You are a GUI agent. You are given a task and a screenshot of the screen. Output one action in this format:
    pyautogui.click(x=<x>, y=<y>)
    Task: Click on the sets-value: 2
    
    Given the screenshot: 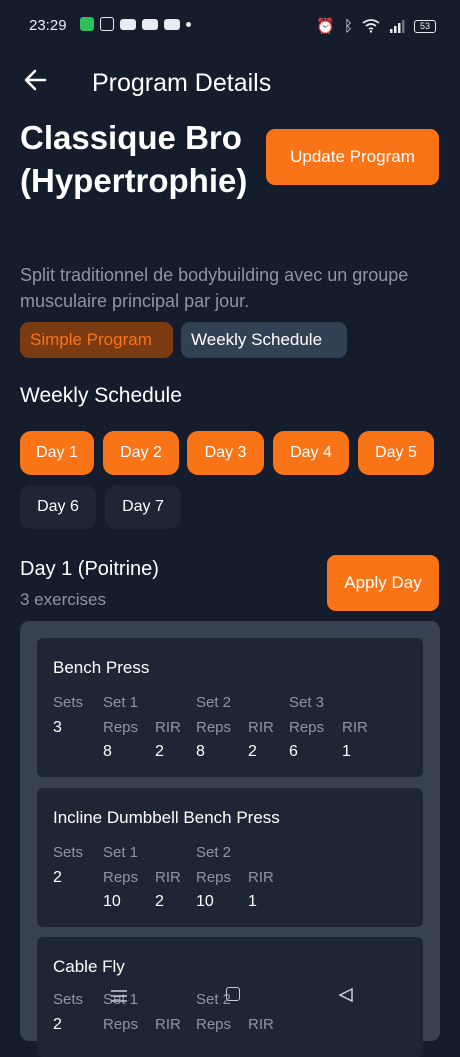 What is the action you would take?
    pyautogui.click(x=57, y=877)
    